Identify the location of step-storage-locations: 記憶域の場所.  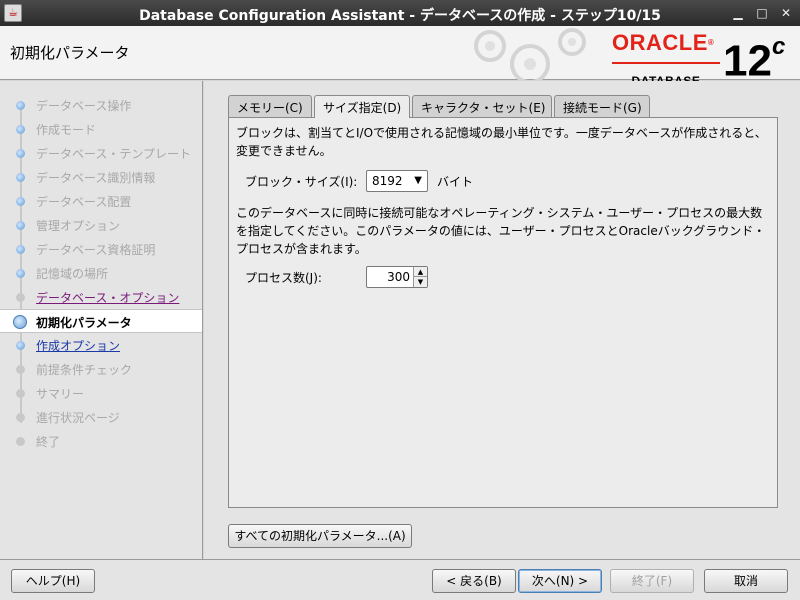
(101, 273).